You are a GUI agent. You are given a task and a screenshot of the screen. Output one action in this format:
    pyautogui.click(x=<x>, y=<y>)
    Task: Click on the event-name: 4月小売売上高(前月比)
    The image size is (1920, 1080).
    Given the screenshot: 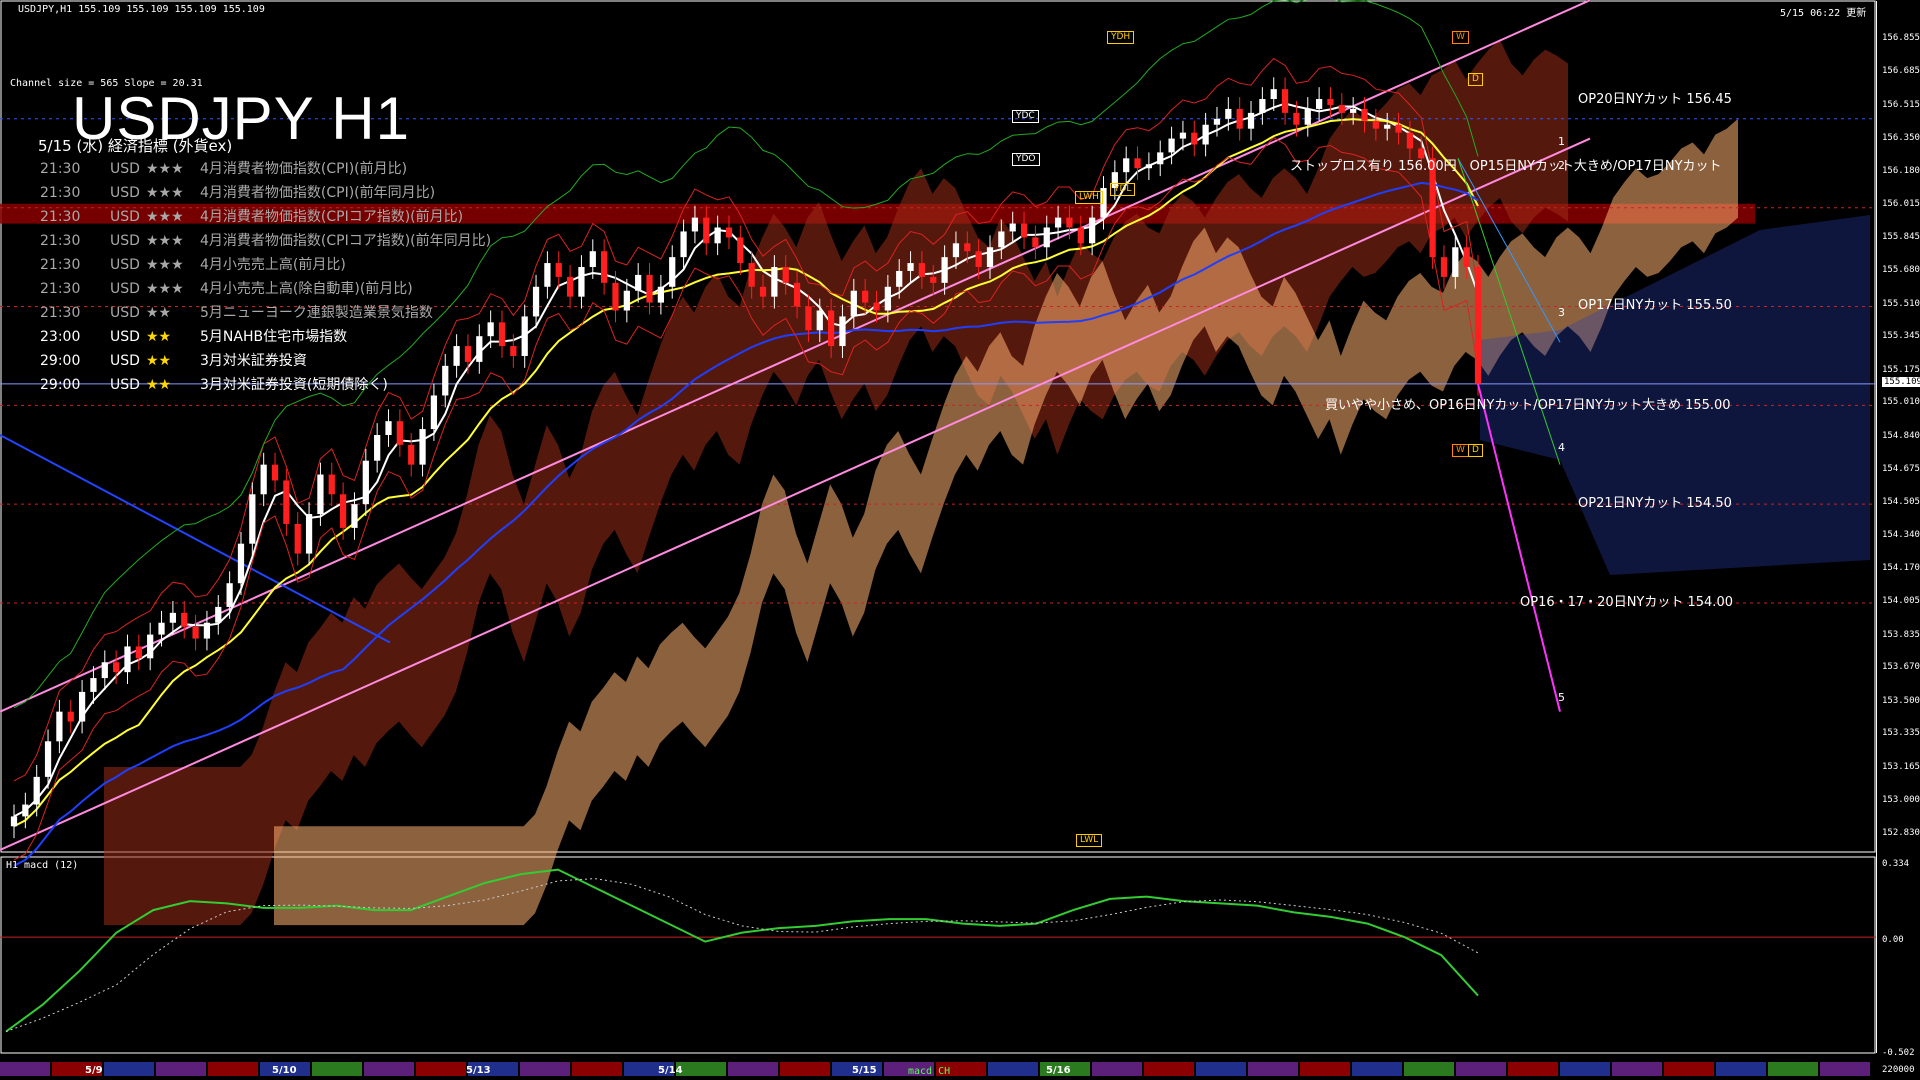 What is the action you would take?
    pyautogui.click(x=273, y=265)
    